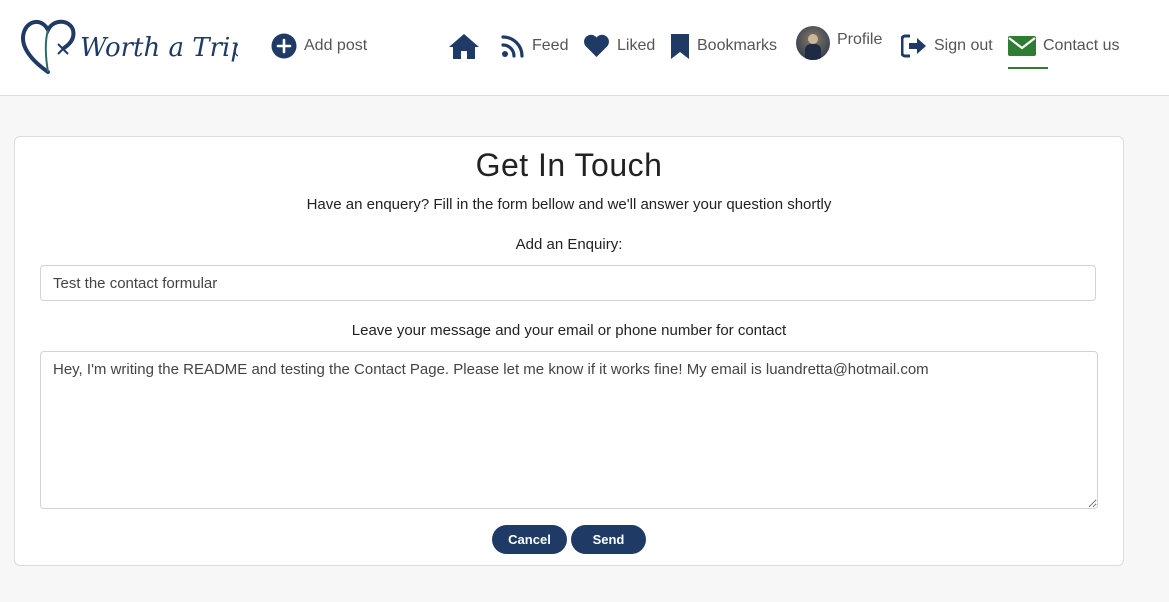 This screenshot has width=1169, height=602. I want to click on brand-logo: Worth a Trip, so click(128, 46).